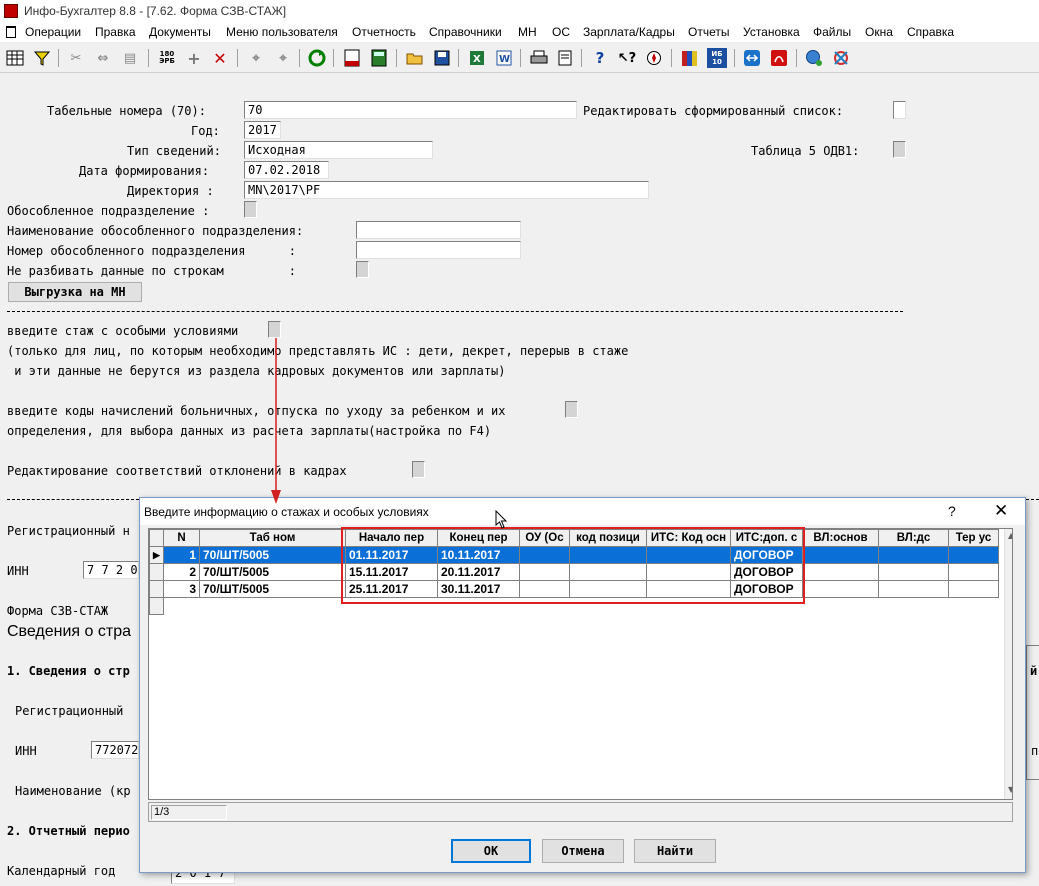 This screenshot has height=886, width=1039. Describe the element at coordinates (115, 750) in the screenshot. I see `inn2-field: 772072` at that location.